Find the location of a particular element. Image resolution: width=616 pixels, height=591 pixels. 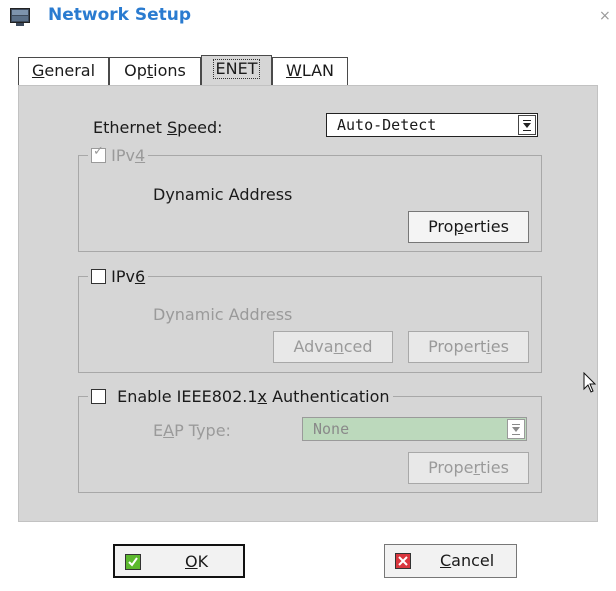

tab-wlan: WLAN is located at coordinates (310, 71).